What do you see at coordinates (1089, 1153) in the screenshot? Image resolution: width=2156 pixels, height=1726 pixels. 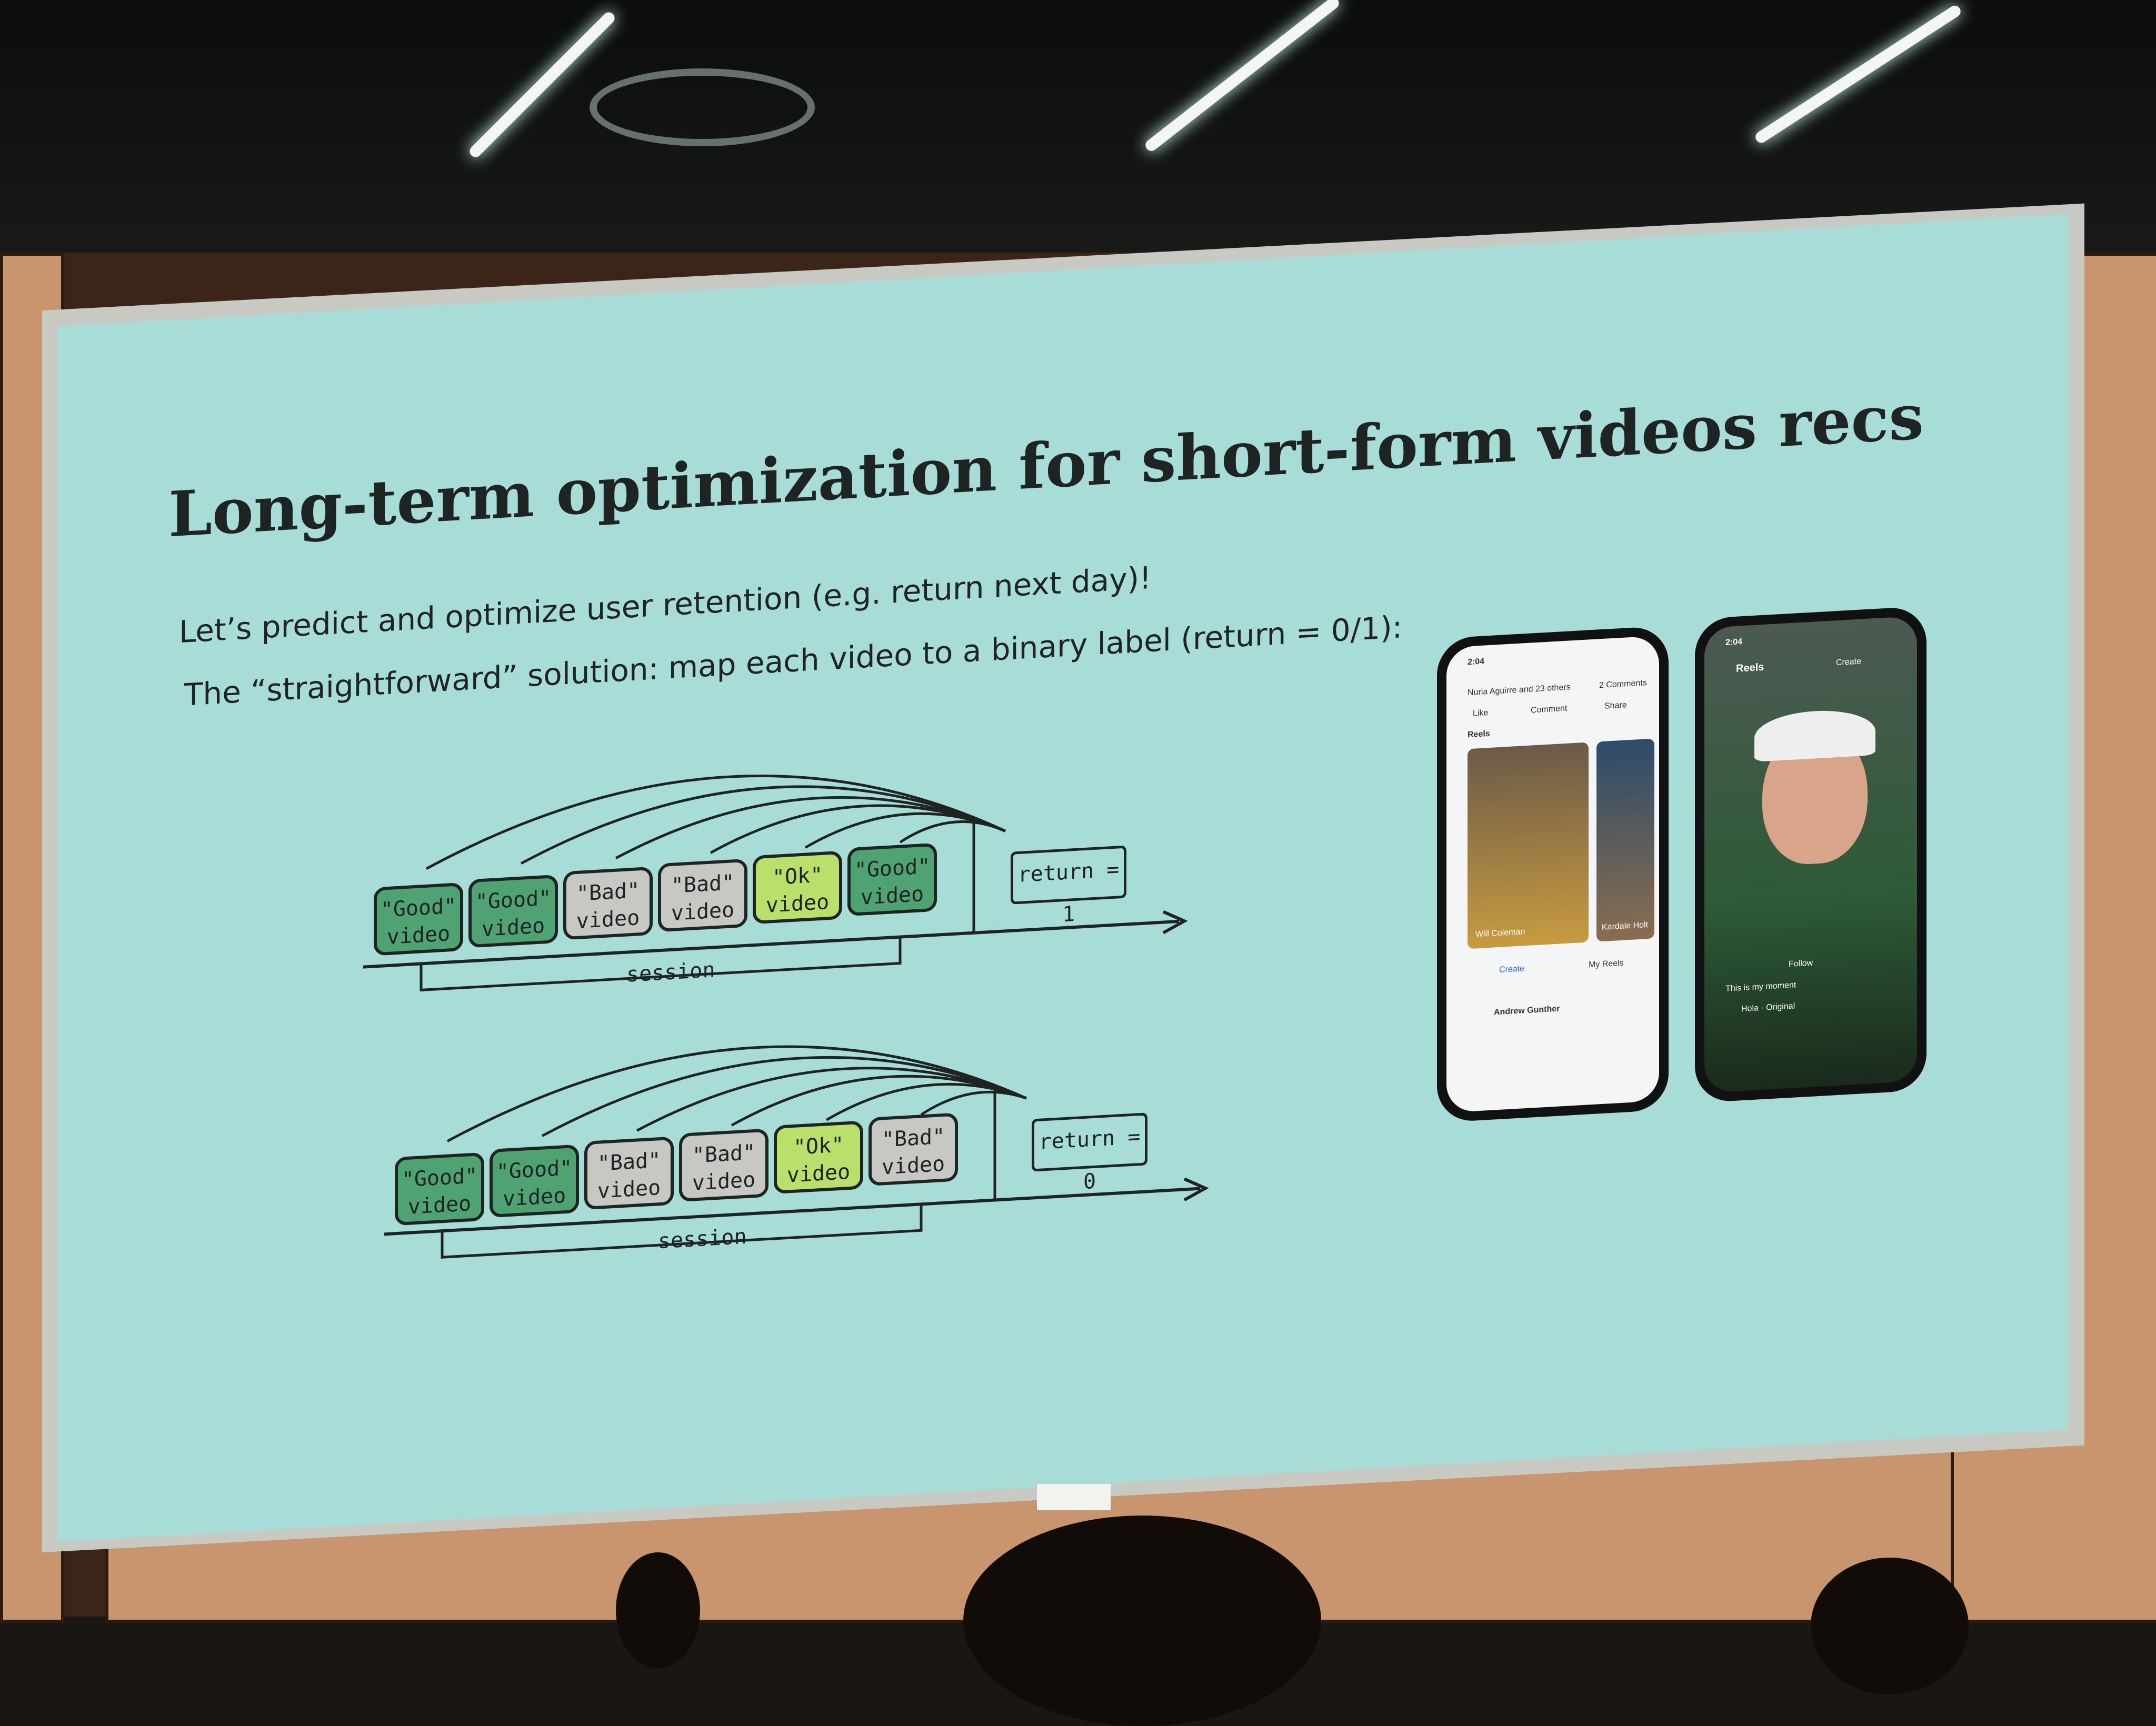 I see `return-label: return = 0` at bounding box center [1089, 1153].